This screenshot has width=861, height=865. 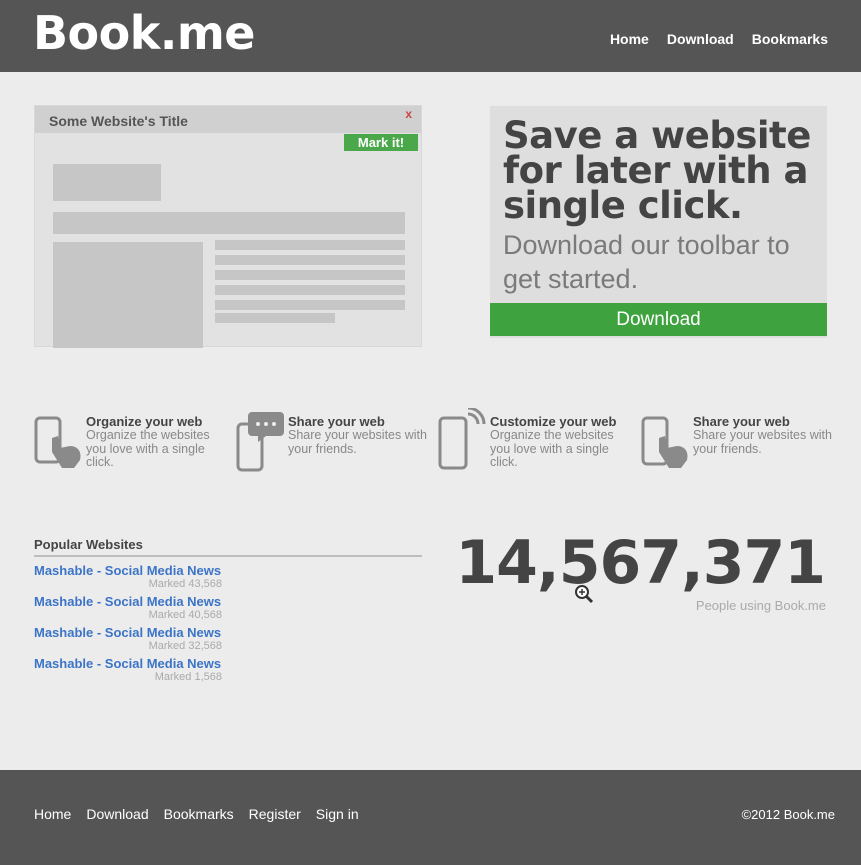 What do you see at coordinates (188, 677) in the screenshot?
I see `marked-count: Marked 1,568` at bounding box center [188, 677].